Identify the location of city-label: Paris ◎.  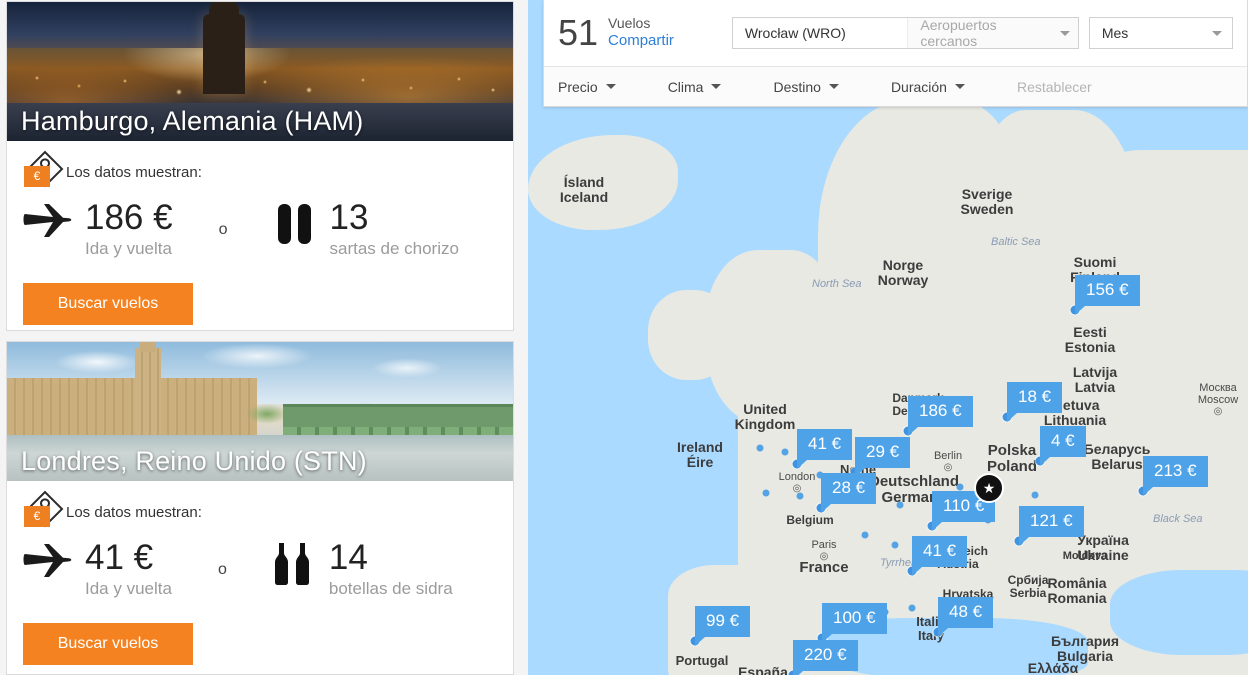
(824, 550).